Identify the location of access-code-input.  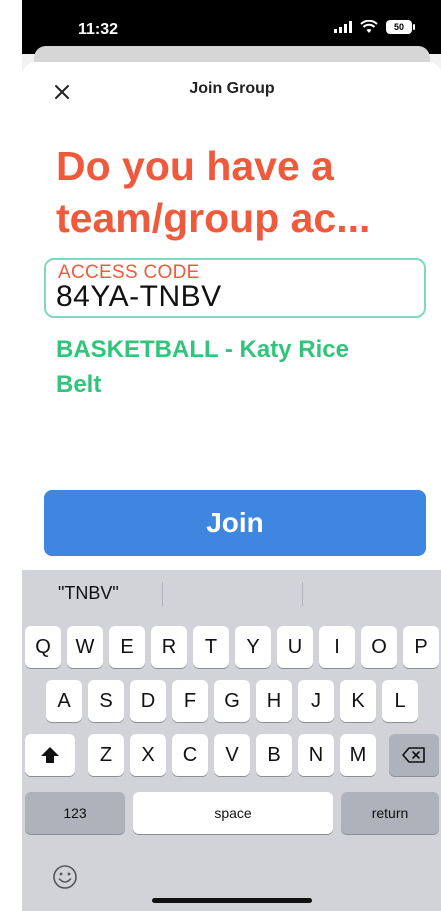
(236, 297).